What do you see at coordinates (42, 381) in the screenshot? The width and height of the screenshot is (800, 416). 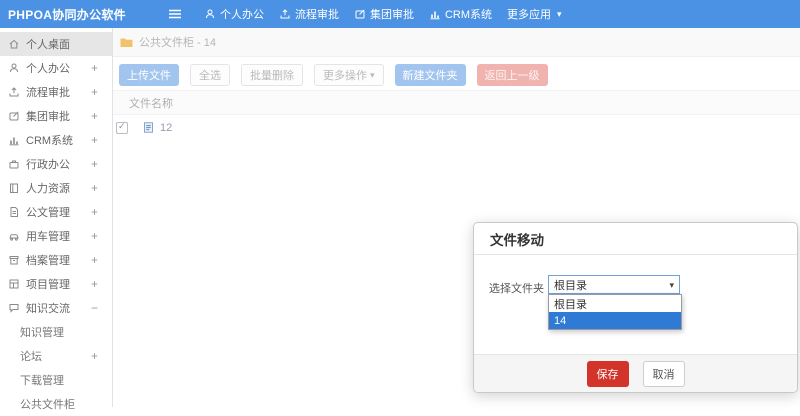 I see `sidebar-item-label: 下载管理` at bounding box center [42, 381].